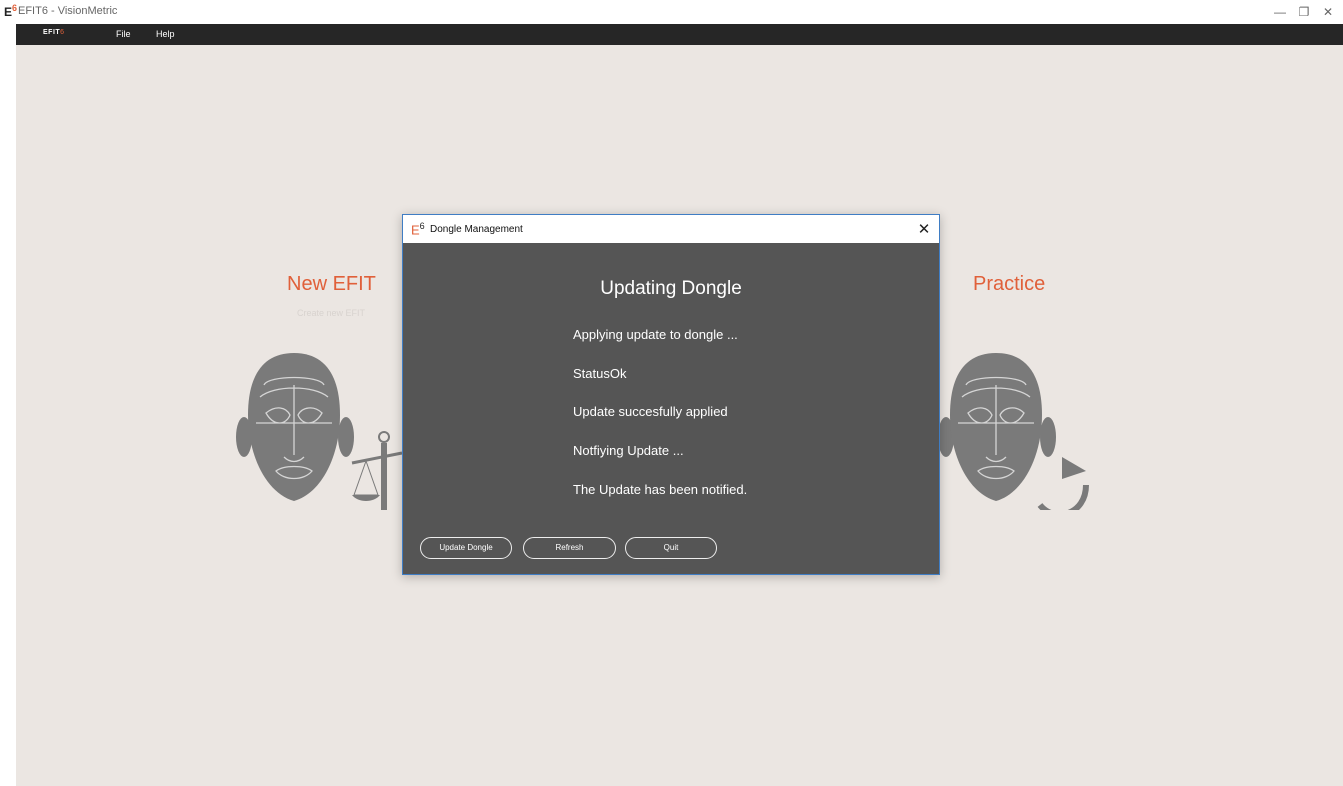 The width and height of the screenshot is (1343, 786). Describe the element at coordinates (671, 229) in the screenshot. I see `dialog-titlebar: E6 Dongle Management ✕` at that location.